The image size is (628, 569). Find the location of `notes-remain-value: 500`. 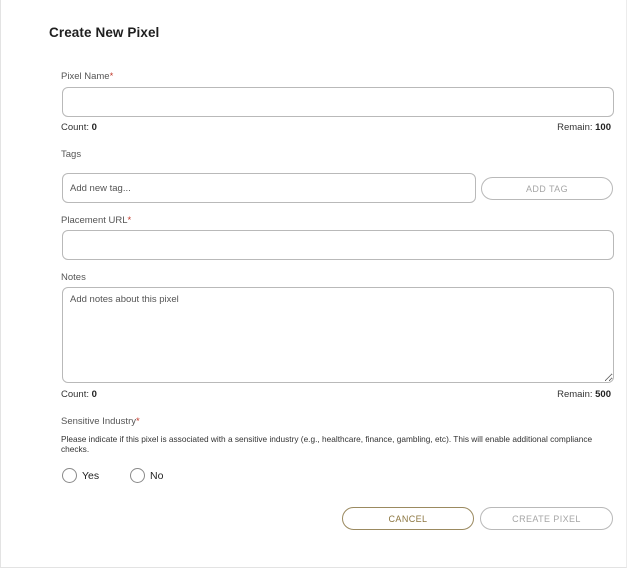

notes-remain-value: 500 is located at coordinates (603, 394).